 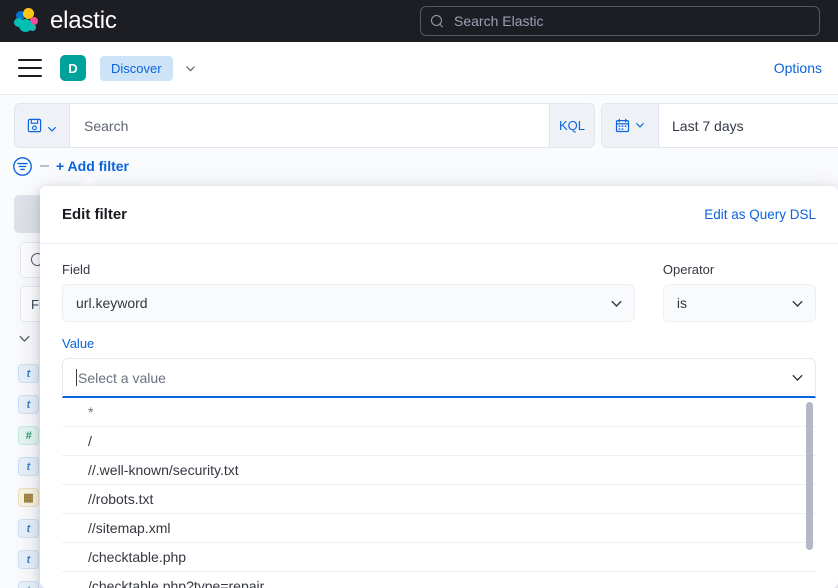 I want to click on list-item: //.well-known/security.txt, so click(x=439, y=470).